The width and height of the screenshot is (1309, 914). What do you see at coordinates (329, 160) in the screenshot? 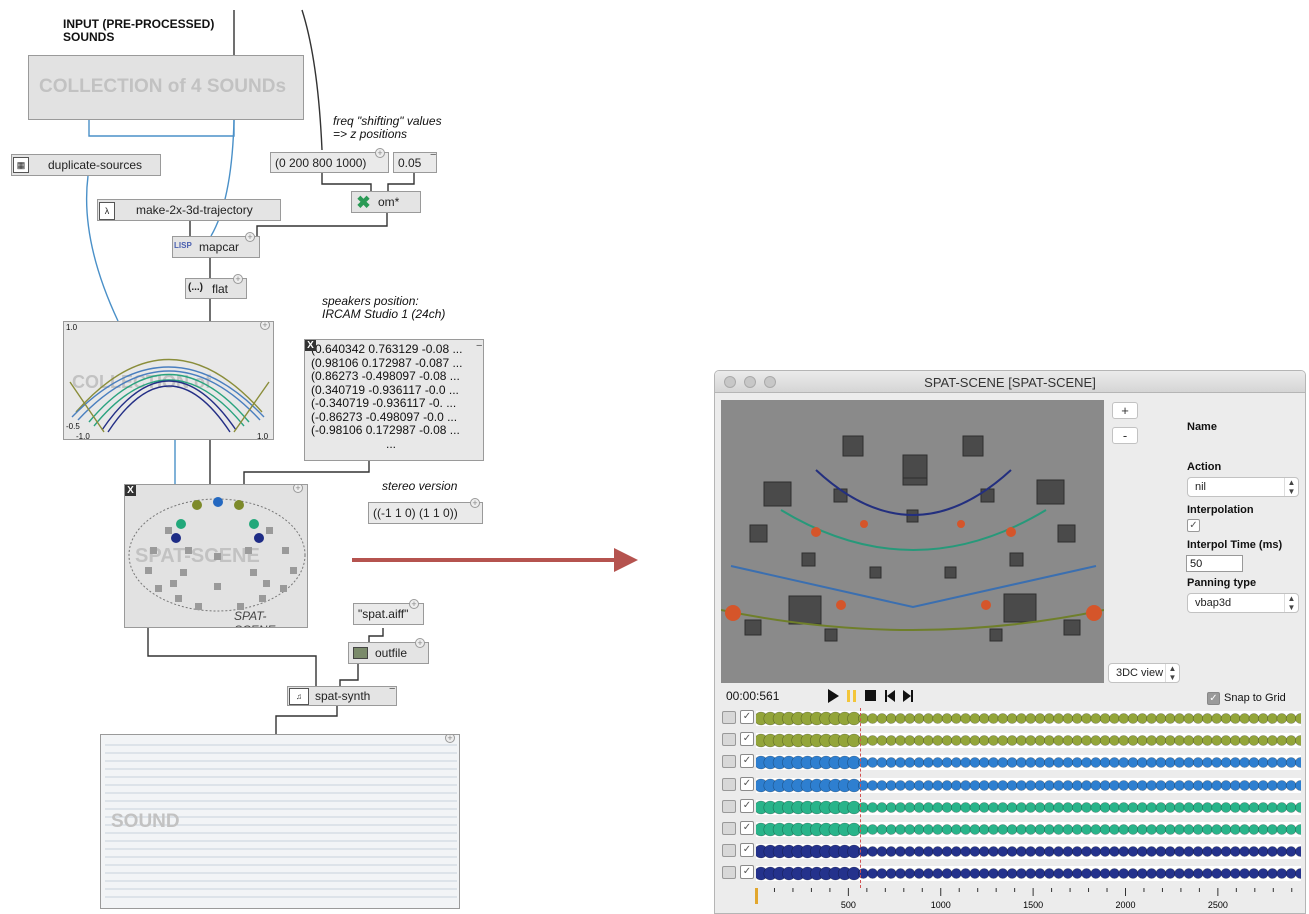
I see `freq-values-box: (0 200 800 1000) +` at bounding box center [329, 160].